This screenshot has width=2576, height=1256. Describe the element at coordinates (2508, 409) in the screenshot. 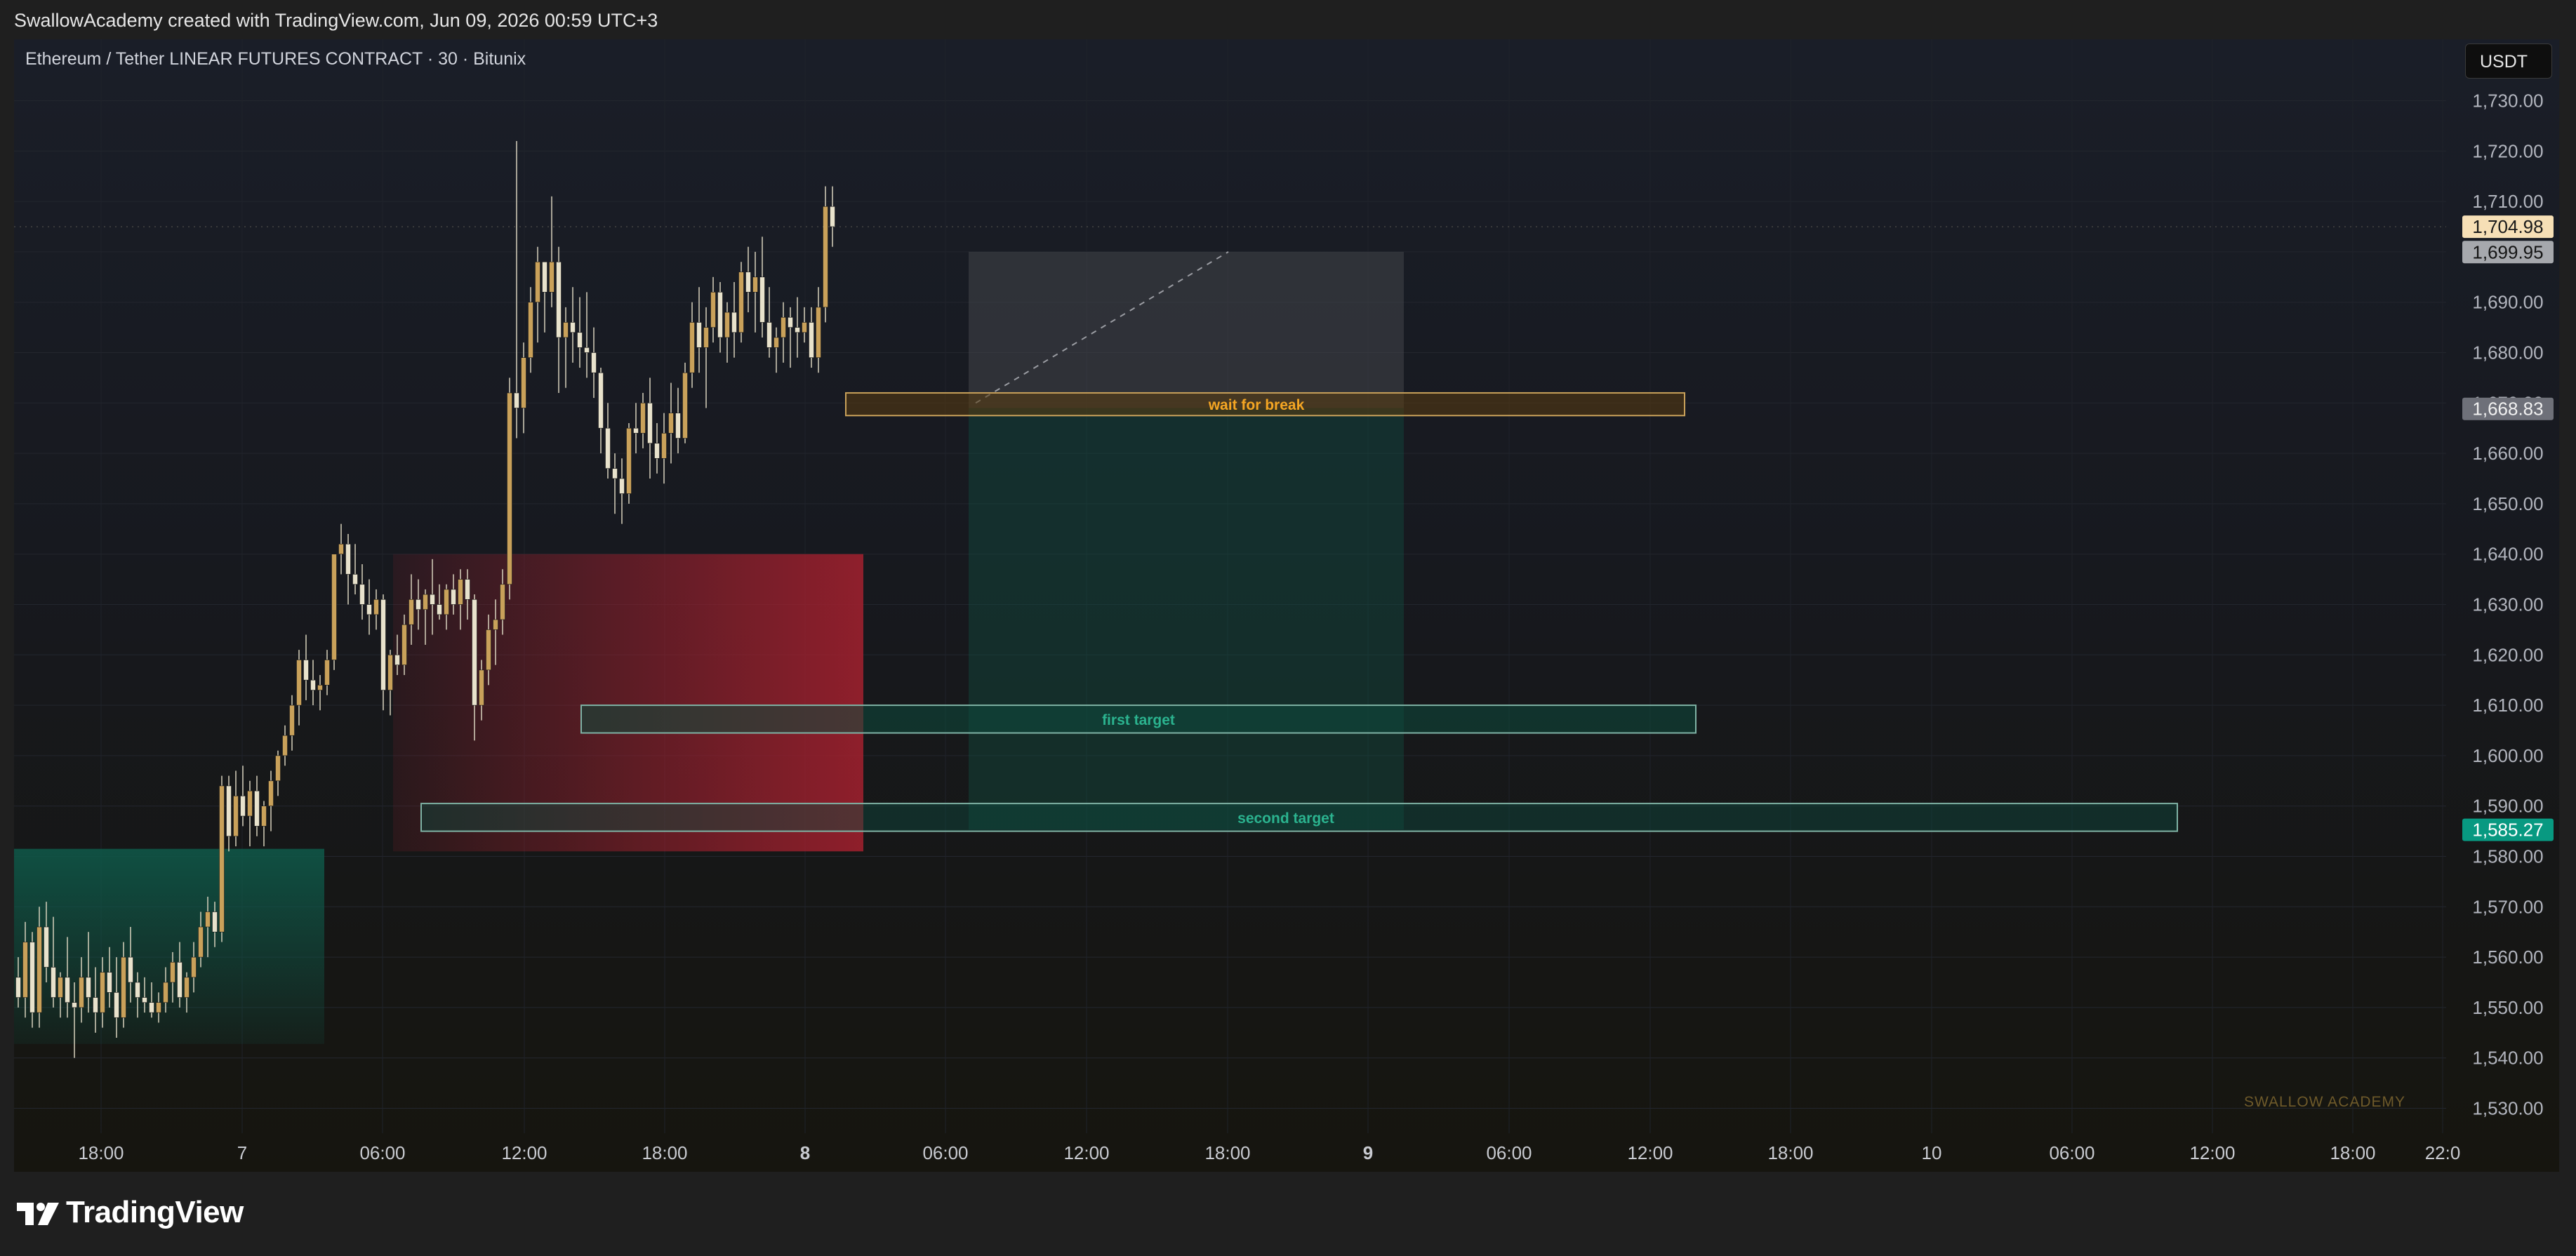

I see `price-label: 1,668.83` at that location.